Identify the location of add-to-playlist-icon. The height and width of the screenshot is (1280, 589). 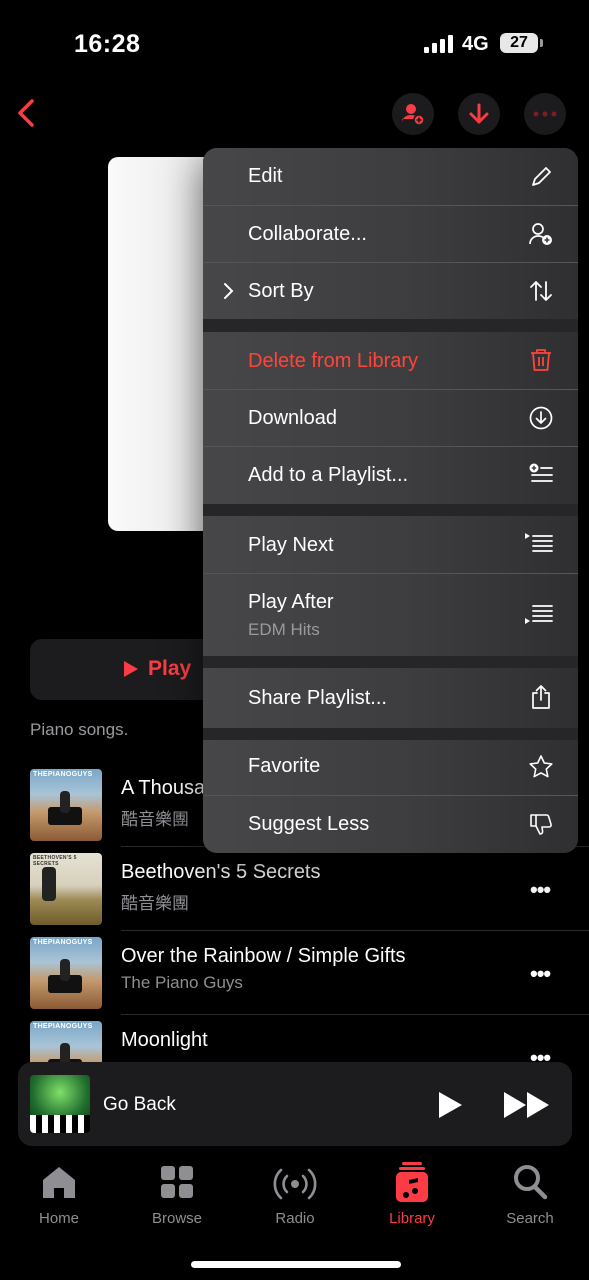
(541, 472).